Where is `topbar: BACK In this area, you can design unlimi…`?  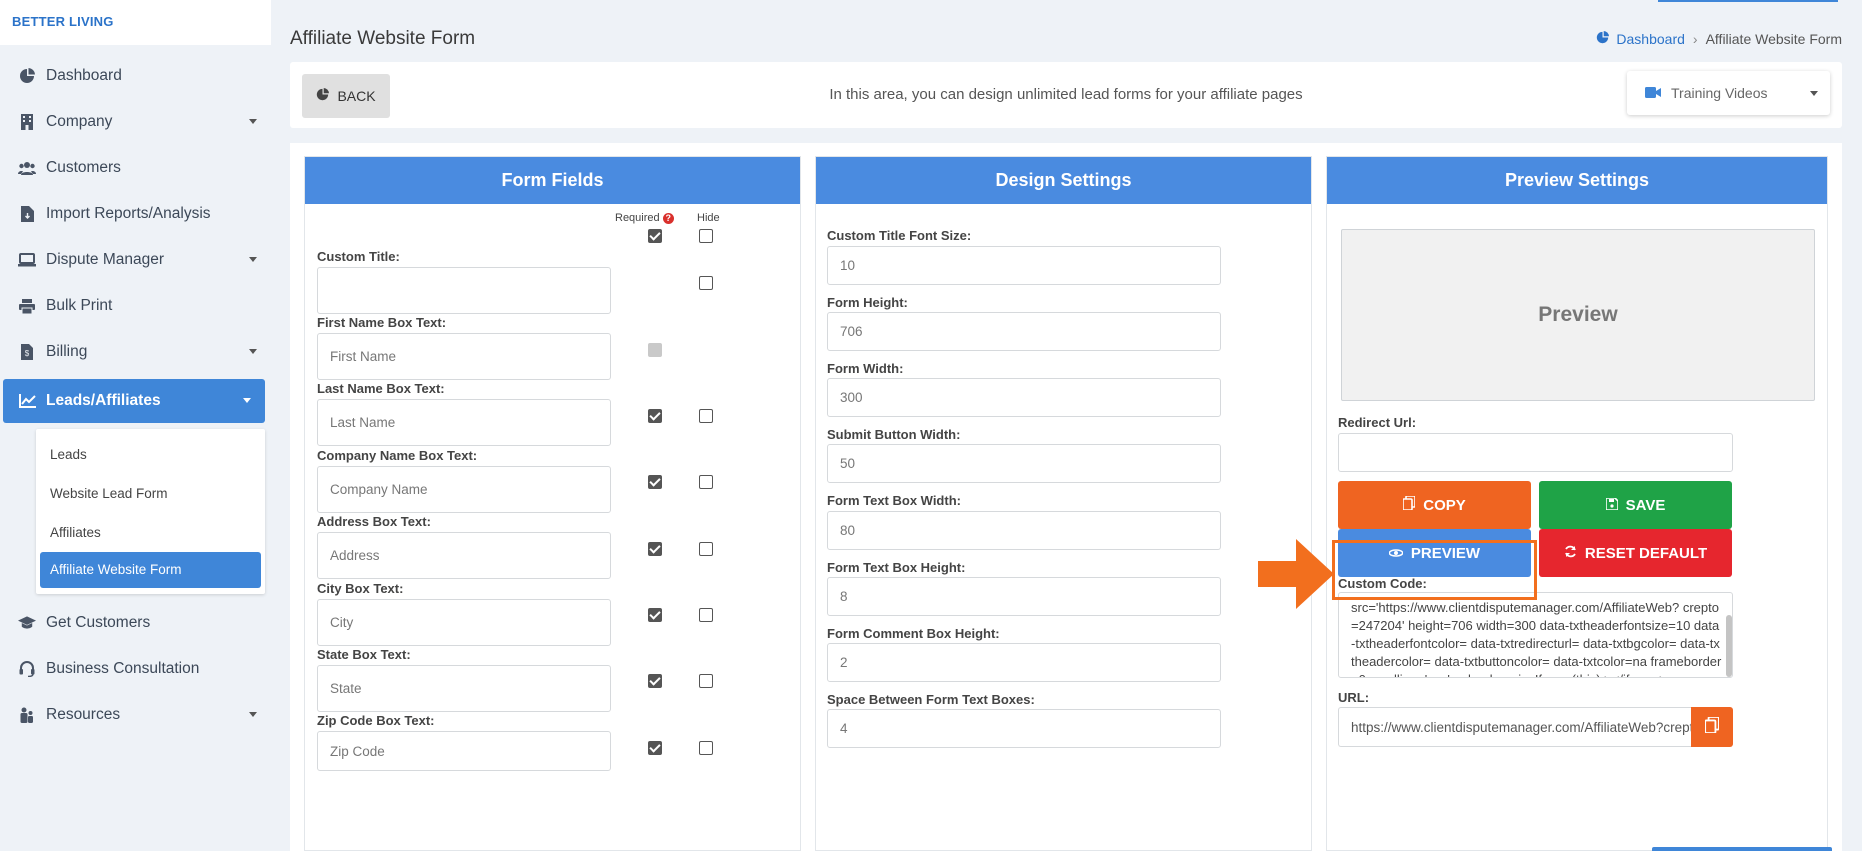
topbar: BACK In this area, you can design unlimi… is located at coordinates (1066, 95).